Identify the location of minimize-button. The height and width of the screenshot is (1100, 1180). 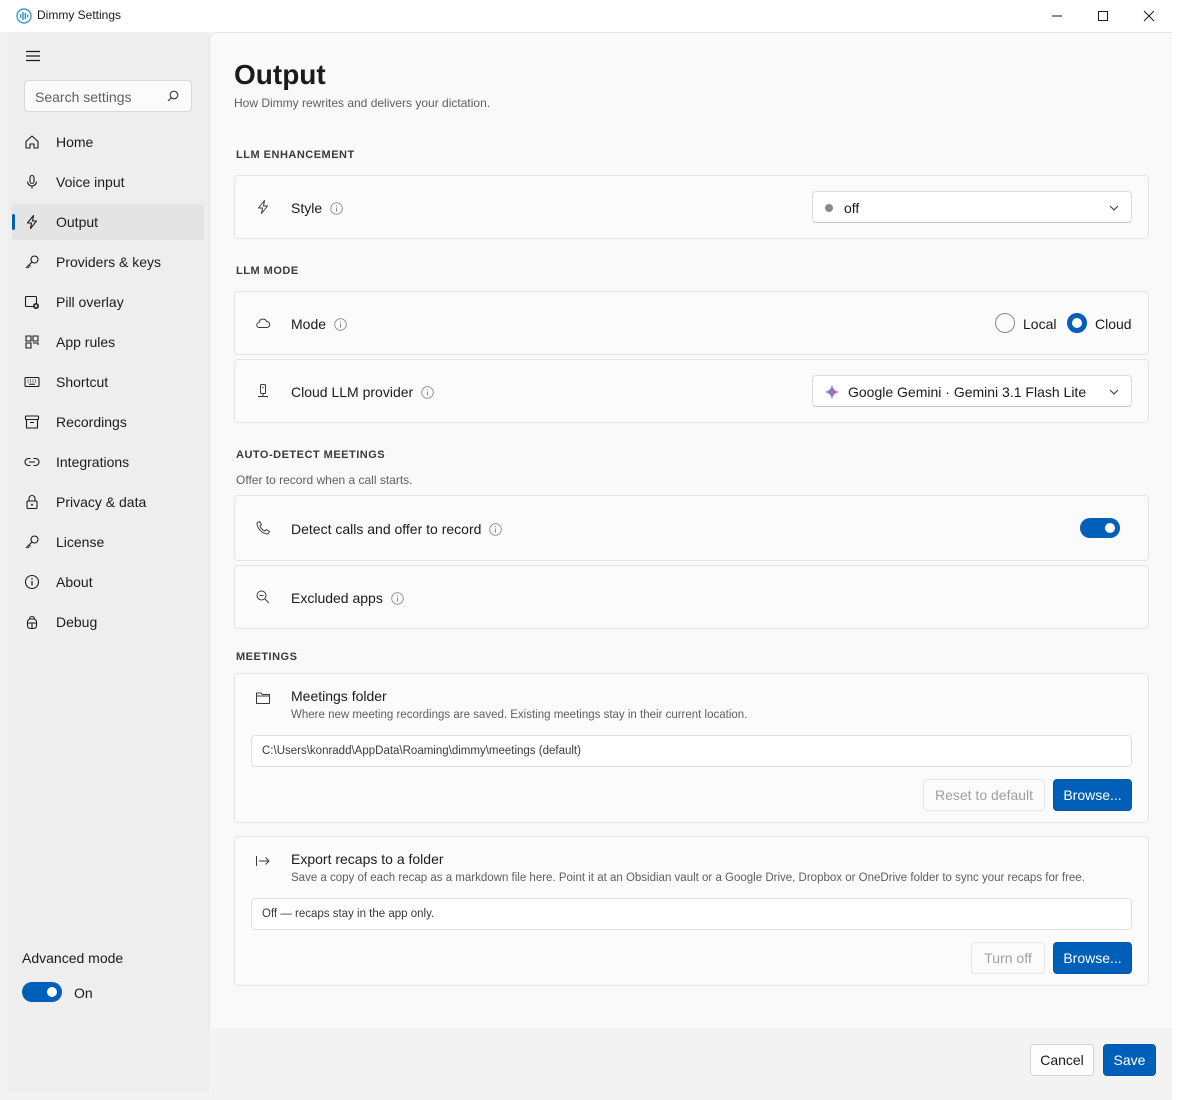
(1057, 16).